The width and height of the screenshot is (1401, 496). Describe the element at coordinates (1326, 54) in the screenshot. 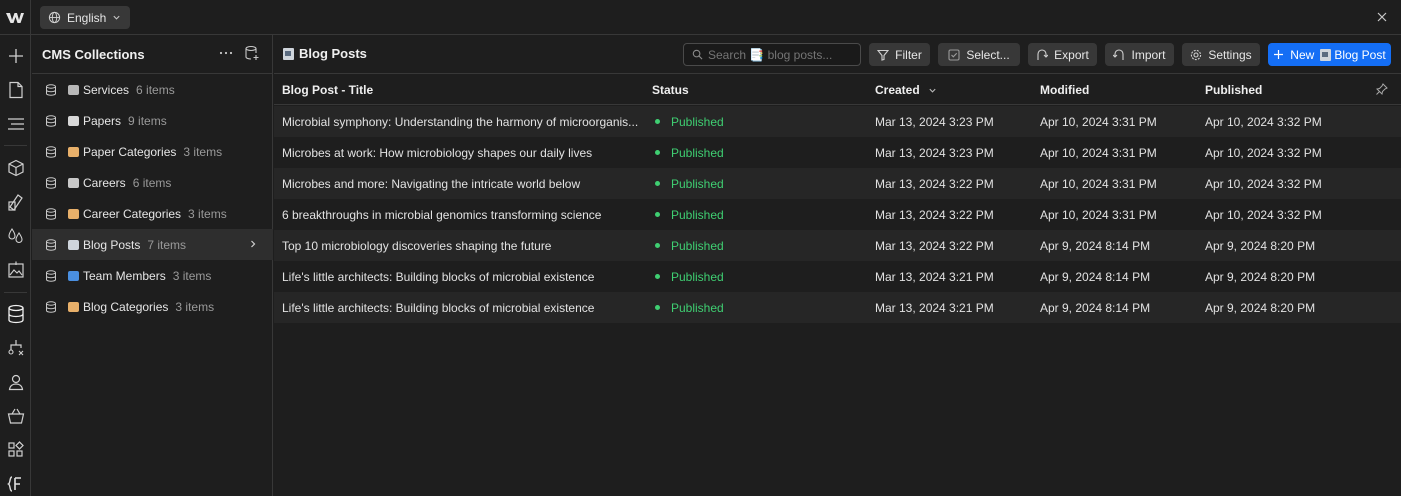

I see `blog-posts-icon` at that location.